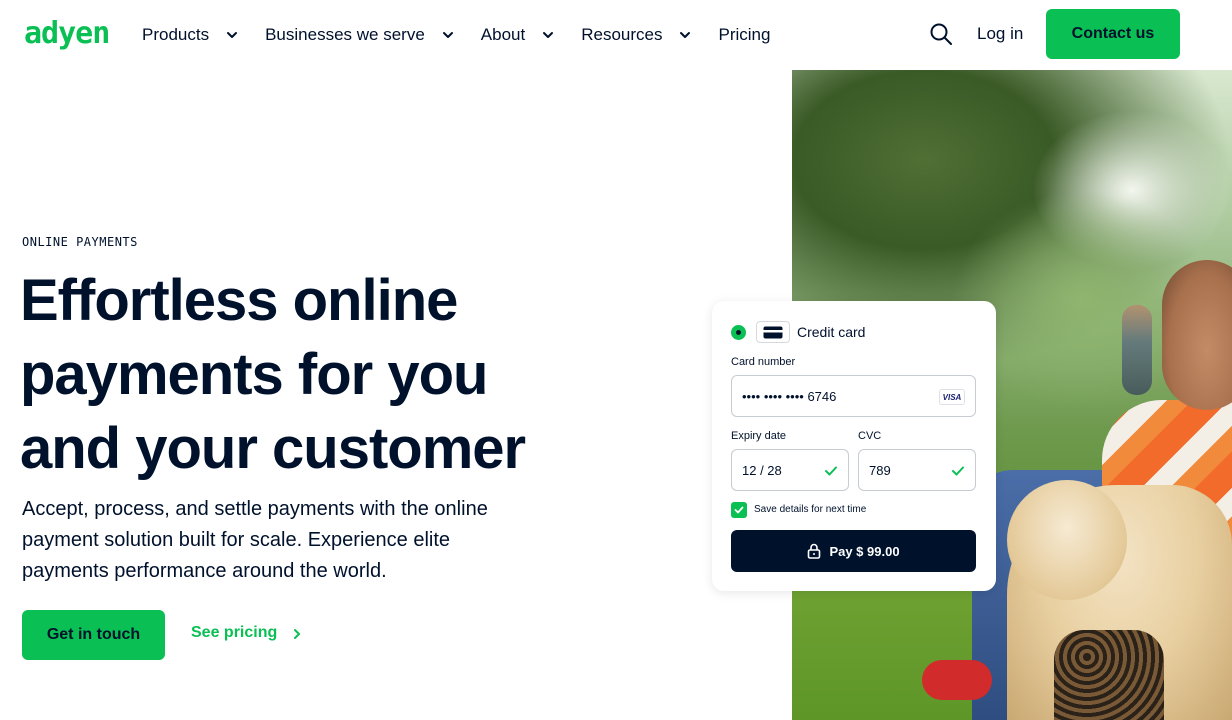 The height and width of the screenshot is (720, 1232). What do you see at coordinates (870, 436) in the screenshot?
I see `cvc-label: CVC` at bounding box center [870, 436].